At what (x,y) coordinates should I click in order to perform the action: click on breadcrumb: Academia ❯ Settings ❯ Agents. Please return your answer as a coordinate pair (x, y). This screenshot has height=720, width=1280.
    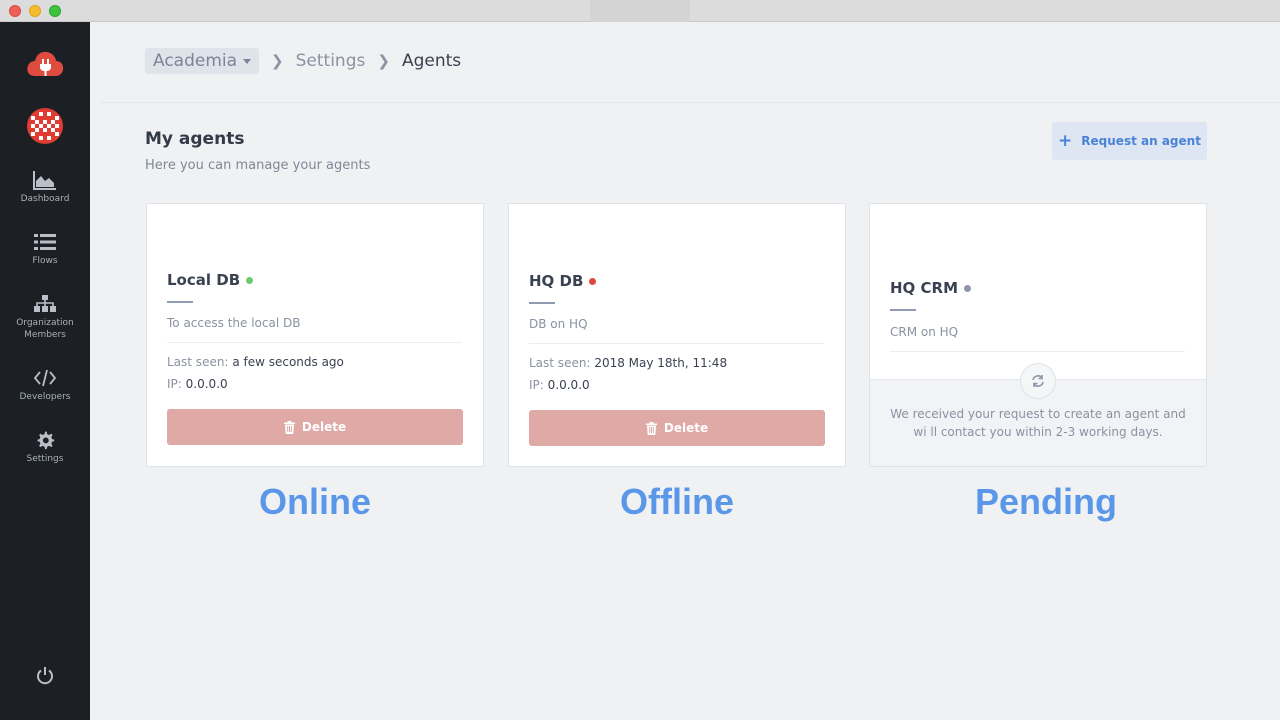
    Looking at the image, I should click on (303, 61).